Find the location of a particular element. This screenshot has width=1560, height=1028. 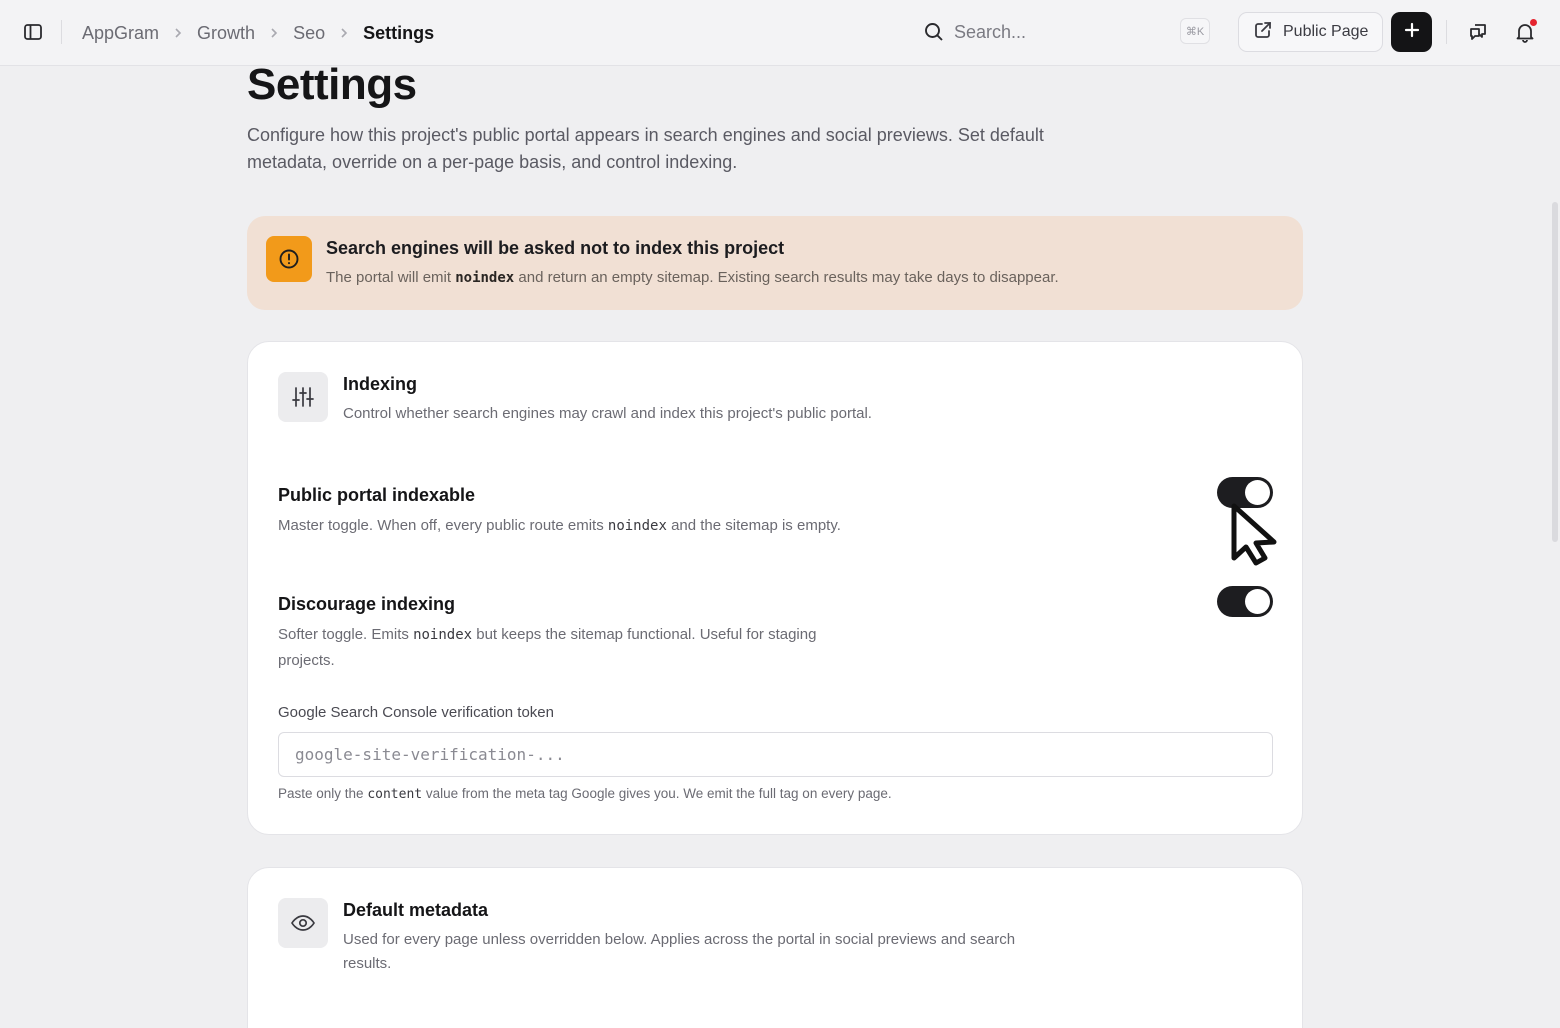

discourage-indexing-title: Discourage indexing is located at coordinates (367, 604).